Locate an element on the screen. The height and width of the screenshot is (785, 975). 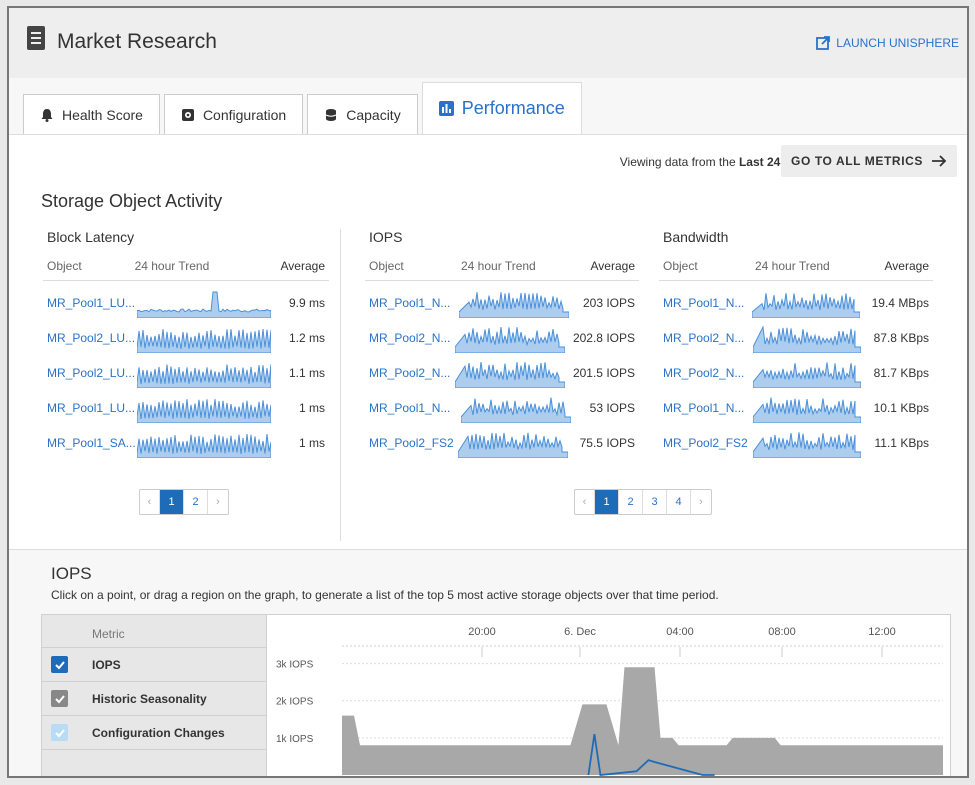
x-tick-label: 20:00 is located at coordinates (482, 632).